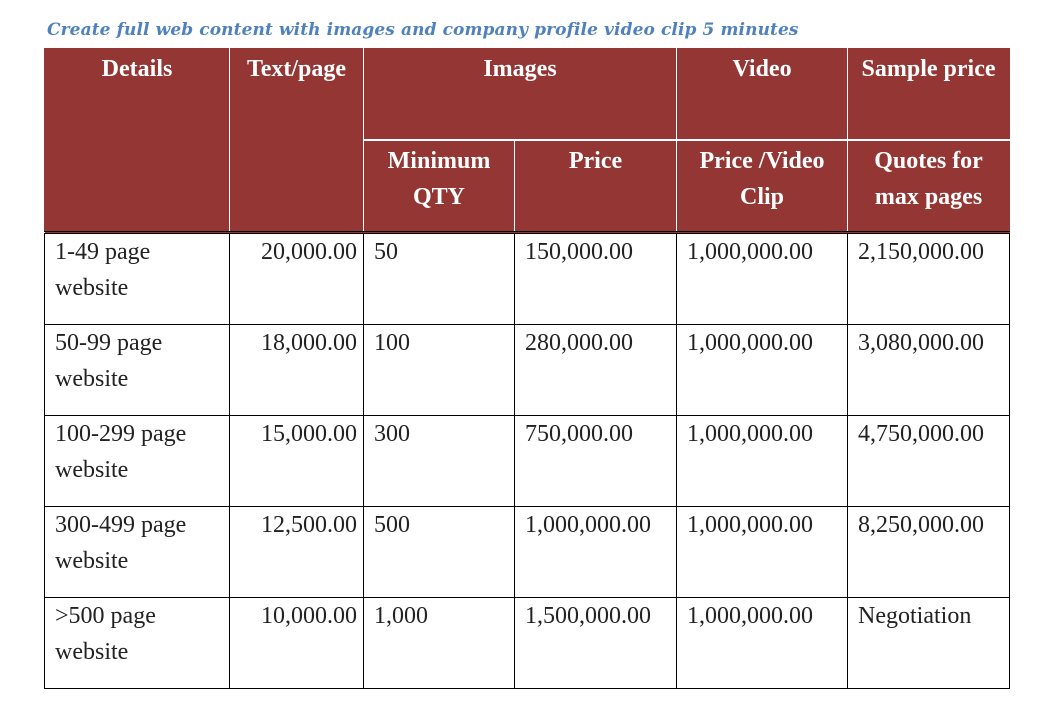 The image size is (1061, 725). I want to click on cell-text-page: 18,000.00, so click(296, 370).